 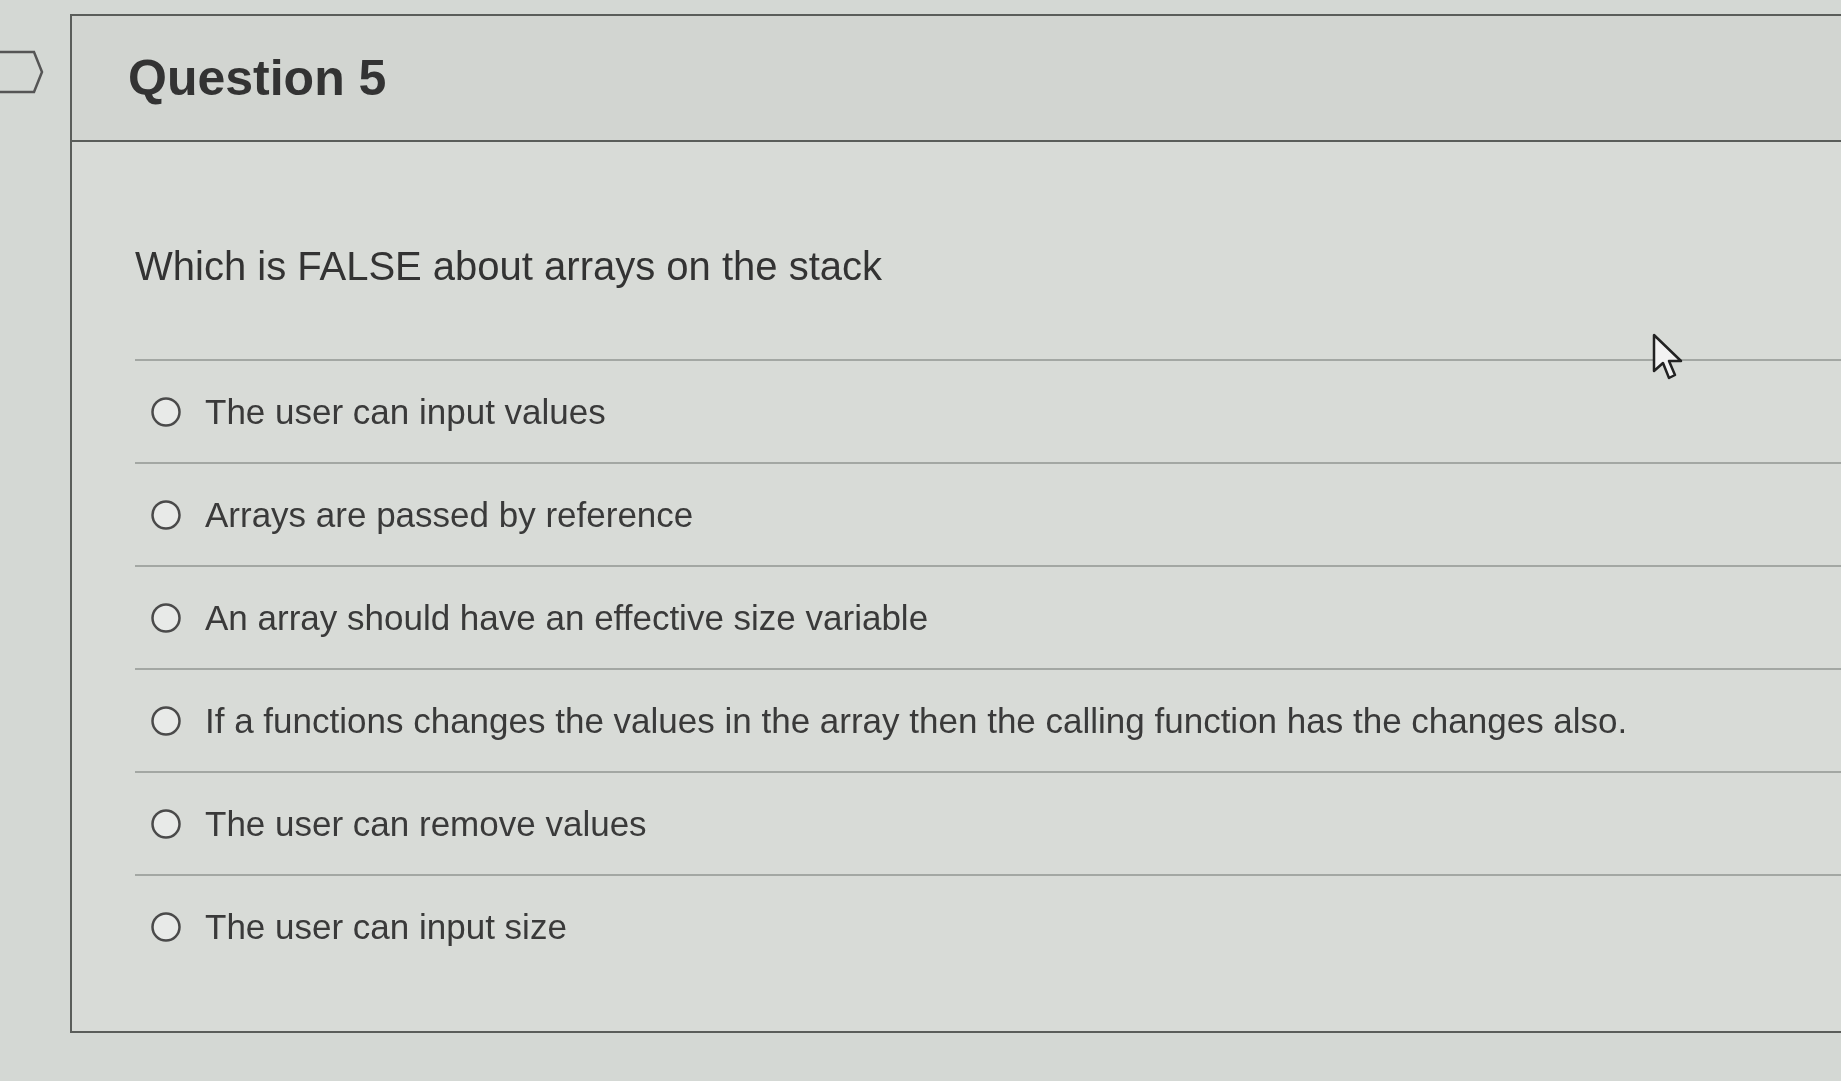 What do you see at coordinates (508, 266) in the screenshot?
I see `question-text: Which is FALSE about arrays on the stack` at bounding box center [508, 266].